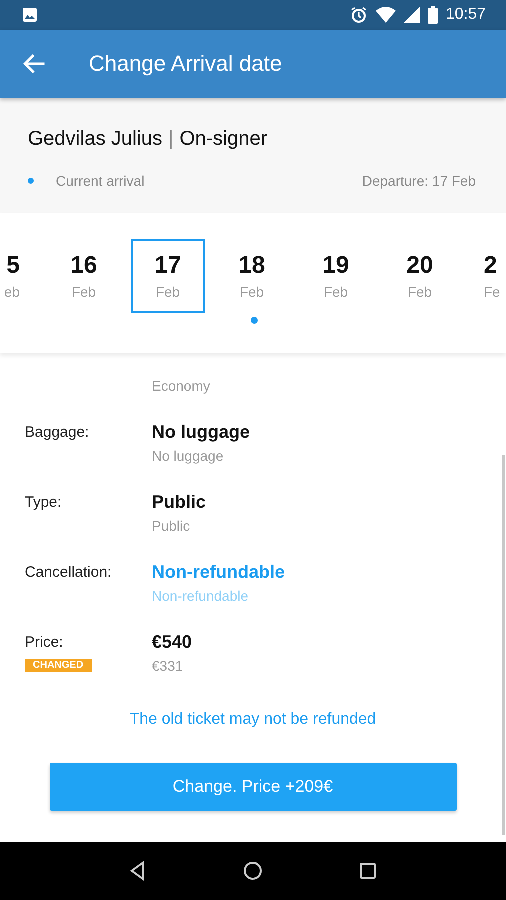  I want to click on page-indicator-icon, so click(254, 320).